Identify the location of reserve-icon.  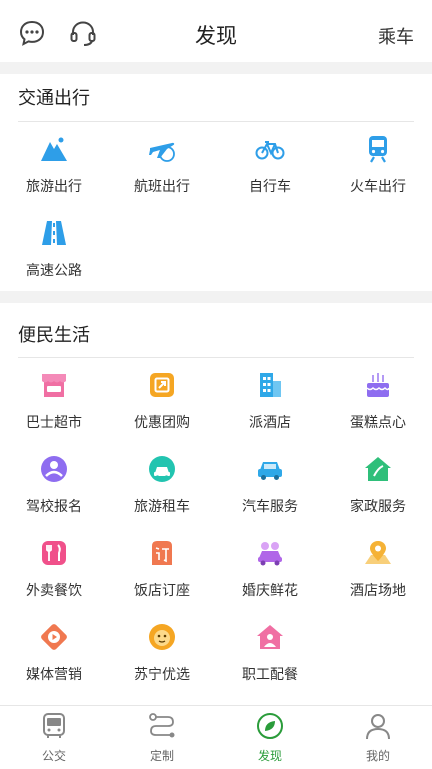
(162, 553).